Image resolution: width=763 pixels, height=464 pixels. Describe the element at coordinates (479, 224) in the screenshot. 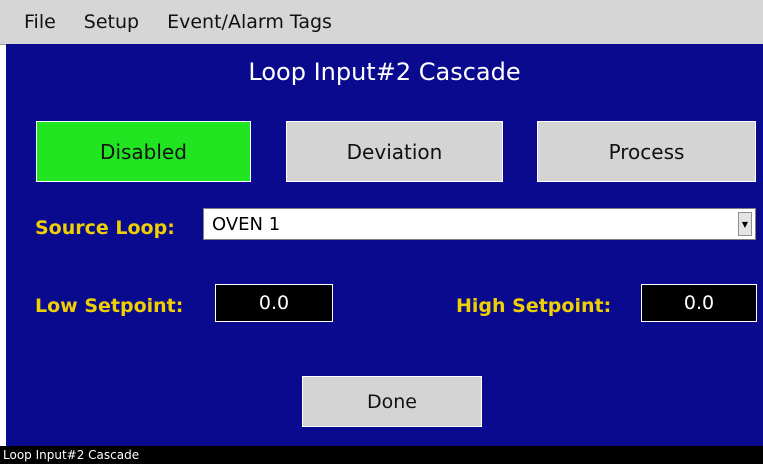

I see `source-loop-select: OVEN 1 ▼` at that location.